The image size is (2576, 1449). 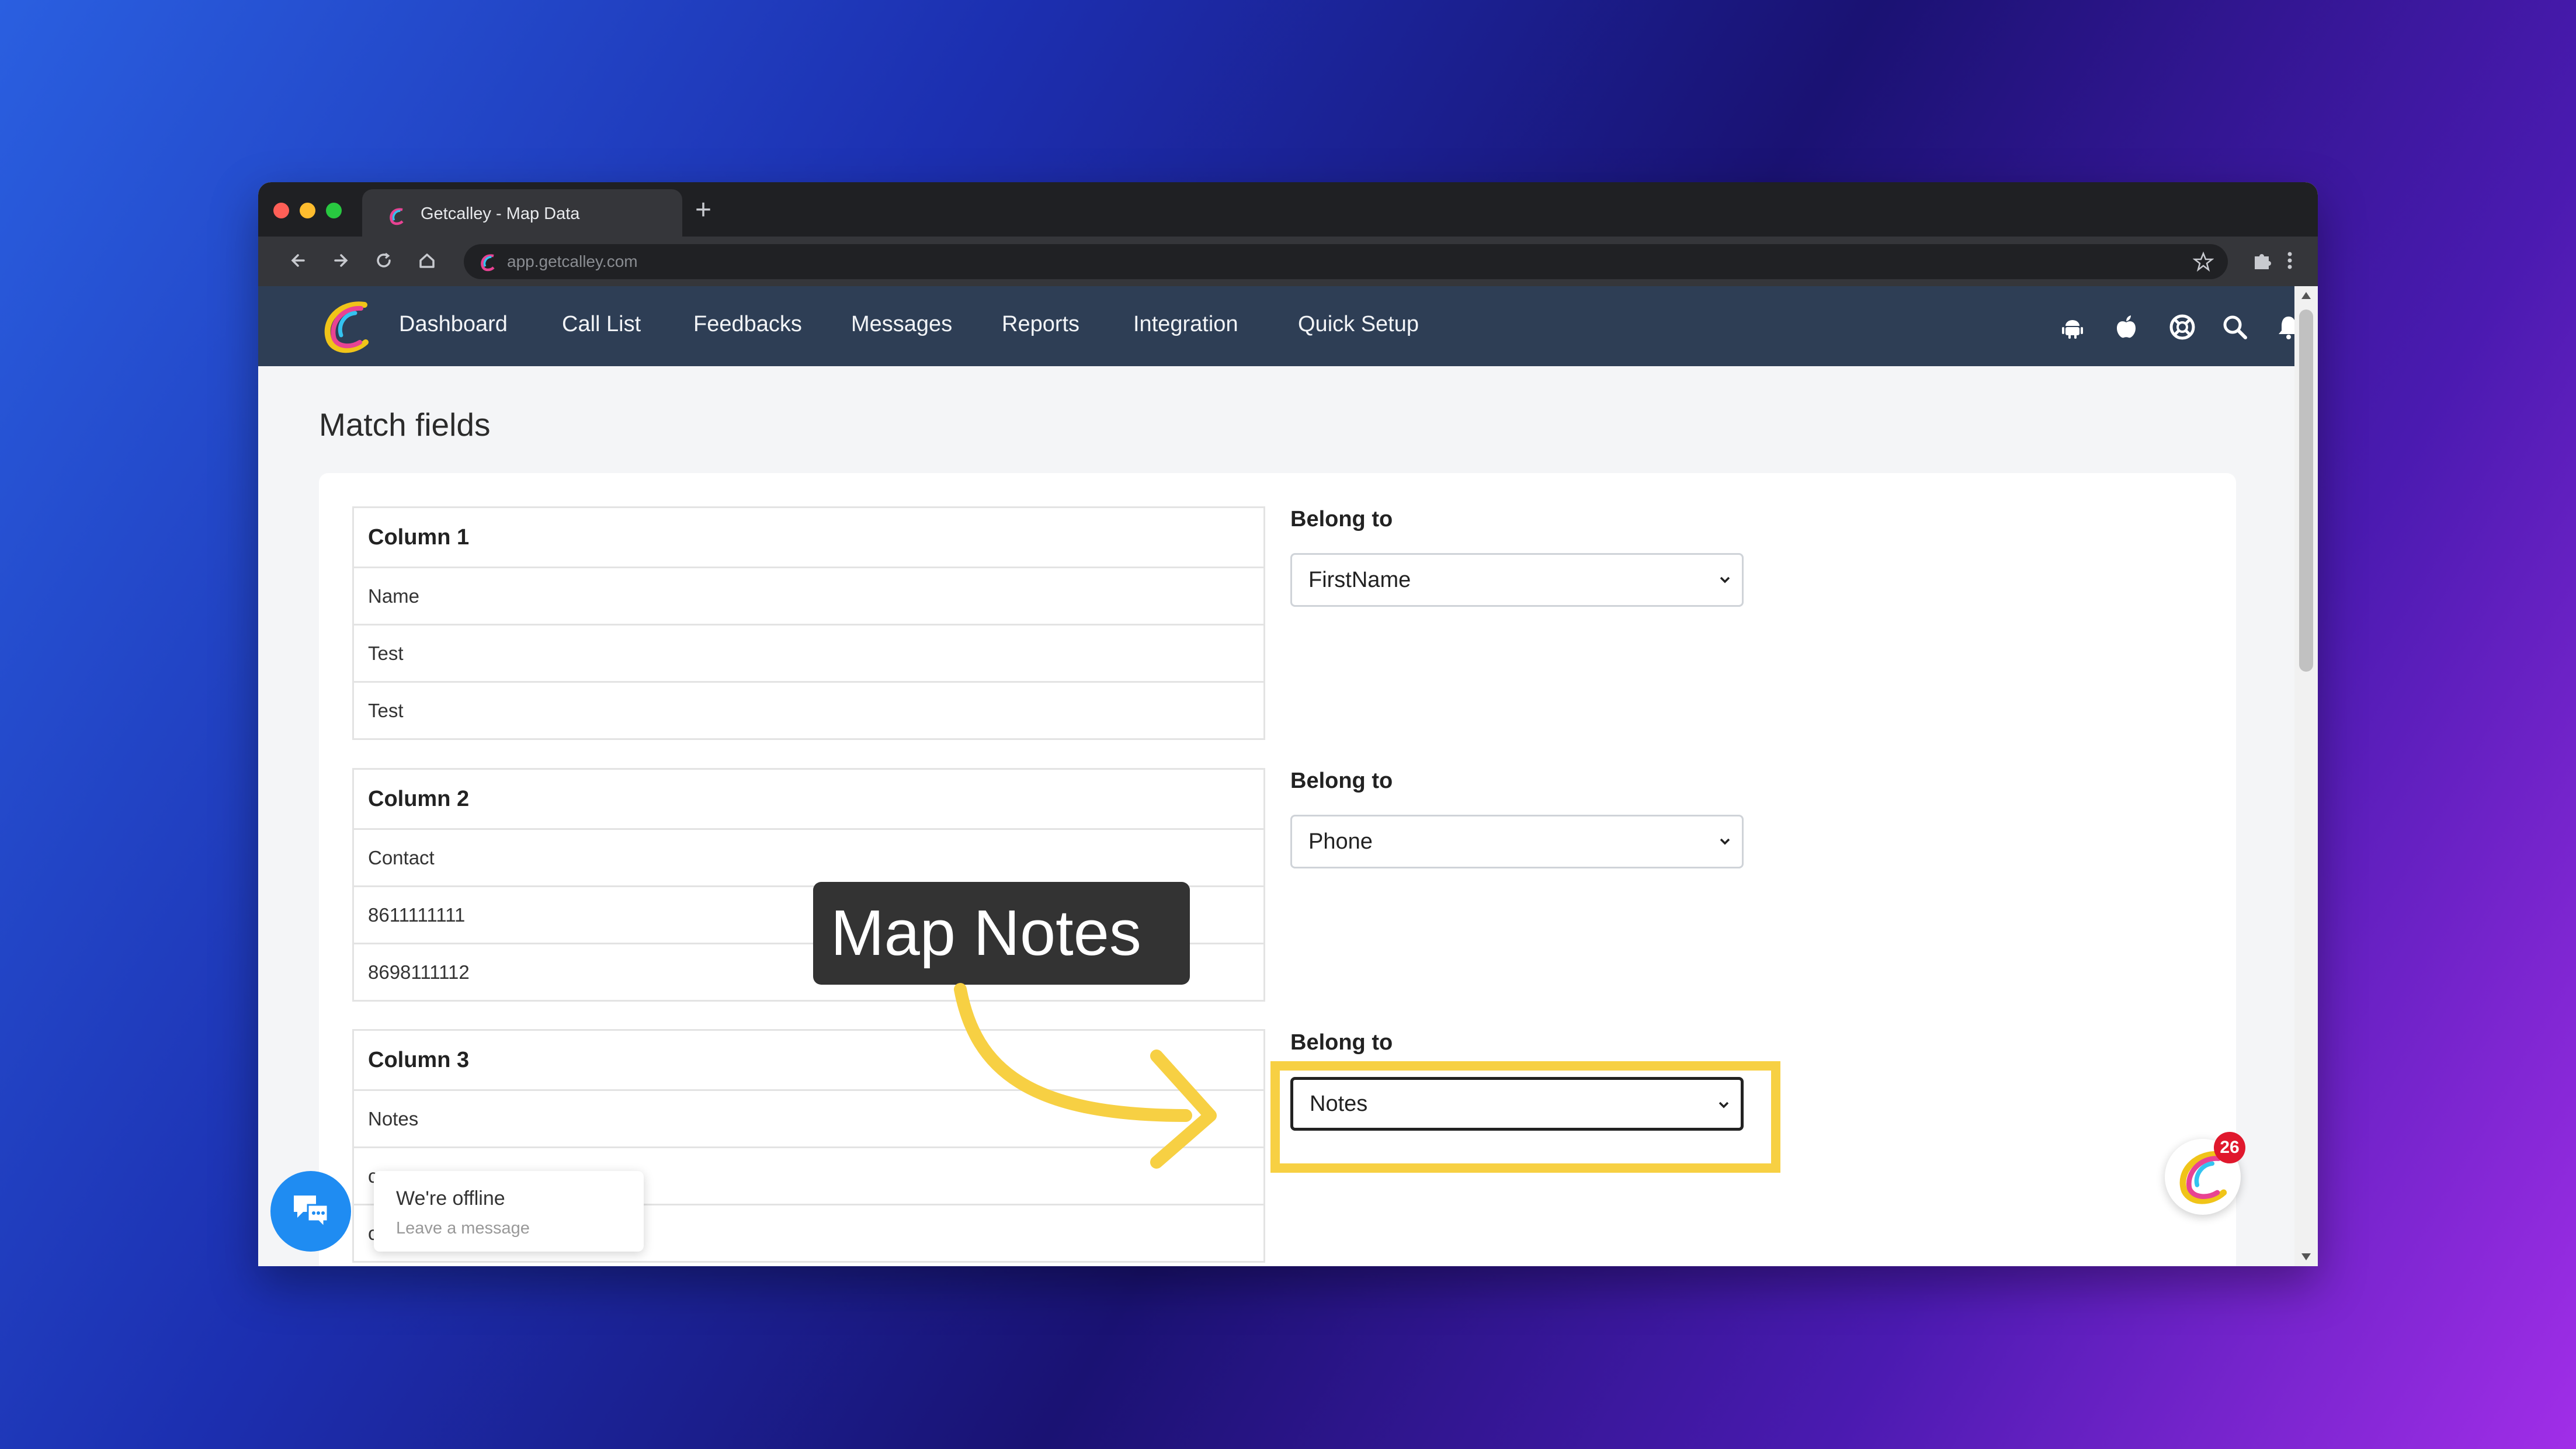 I want to click on field-select-column-2: Phone, so click(x=1517, y=842).